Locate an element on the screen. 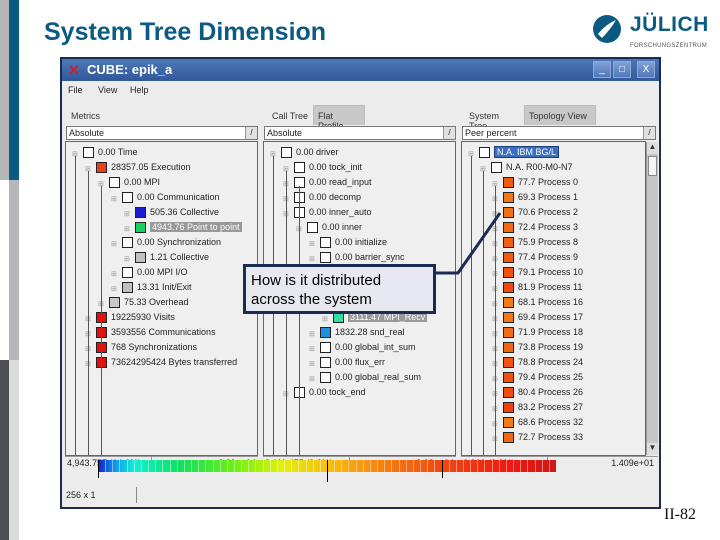  tree-row: ⊞ 0.00 global_real_sum is located at coordinates (365, 378).